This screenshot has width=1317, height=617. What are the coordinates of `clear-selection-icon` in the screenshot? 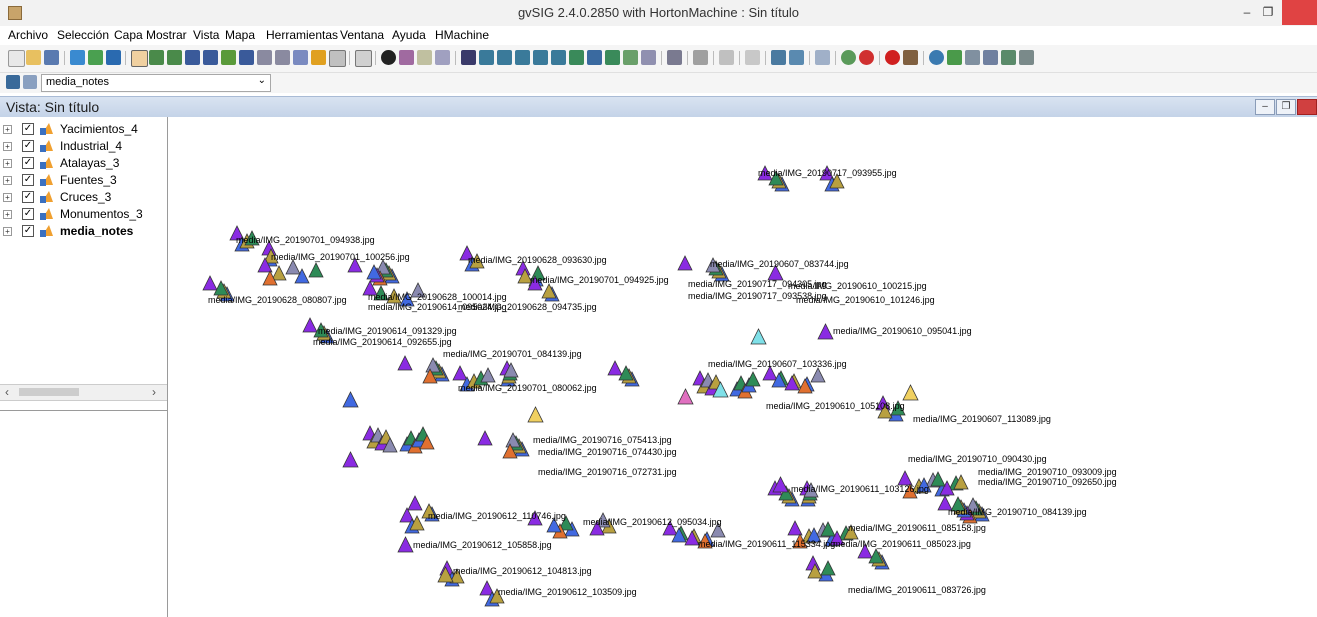 It's located at (630, 57).